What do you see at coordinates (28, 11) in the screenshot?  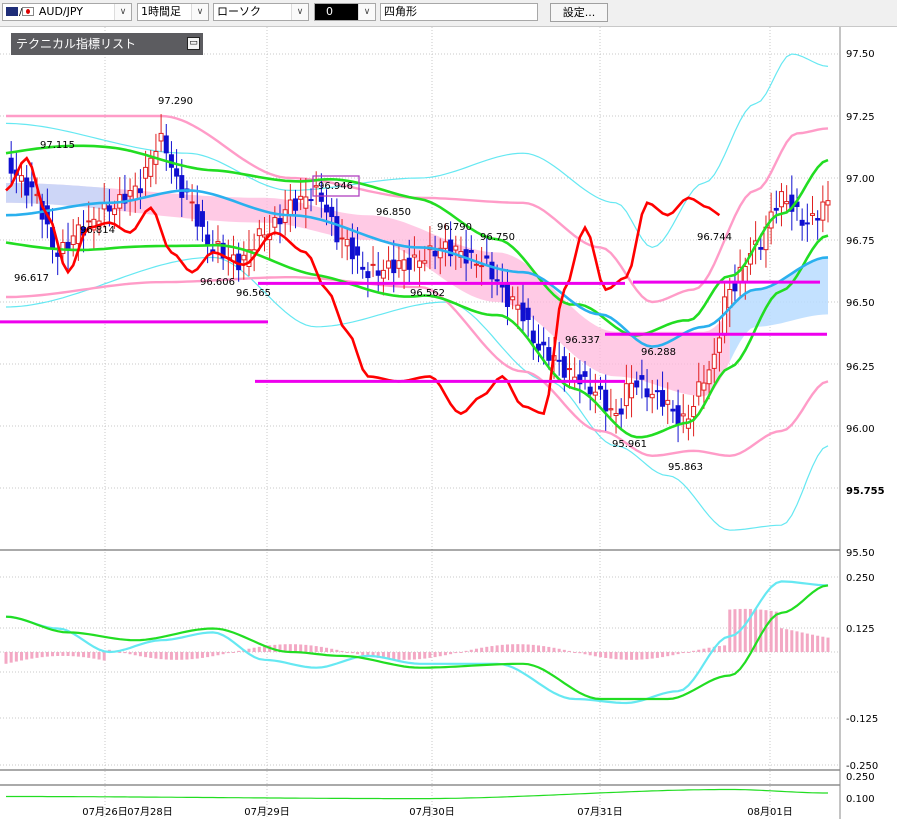 I see `japan-flag-icon` at bounding box center [28, 11].